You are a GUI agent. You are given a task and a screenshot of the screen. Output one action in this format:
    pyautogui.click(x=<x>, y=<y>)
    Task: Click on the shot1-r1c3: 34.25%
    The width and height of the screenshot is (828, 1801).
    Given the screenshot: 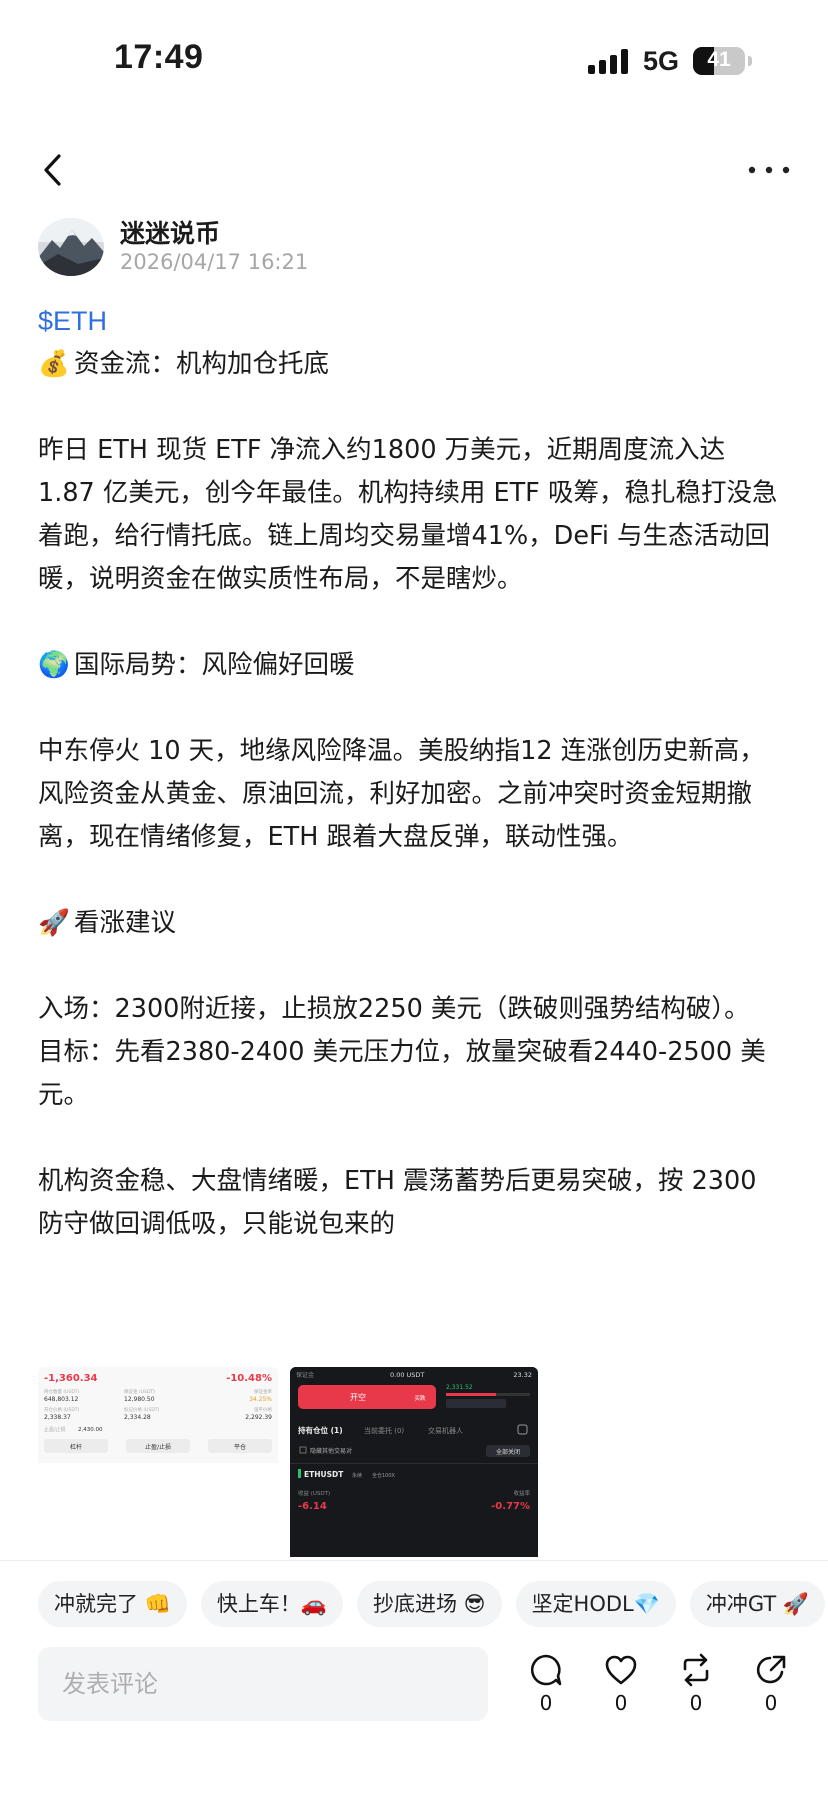 What is the action you would take?
    pyautogui.click(x=260, y=1399)
    